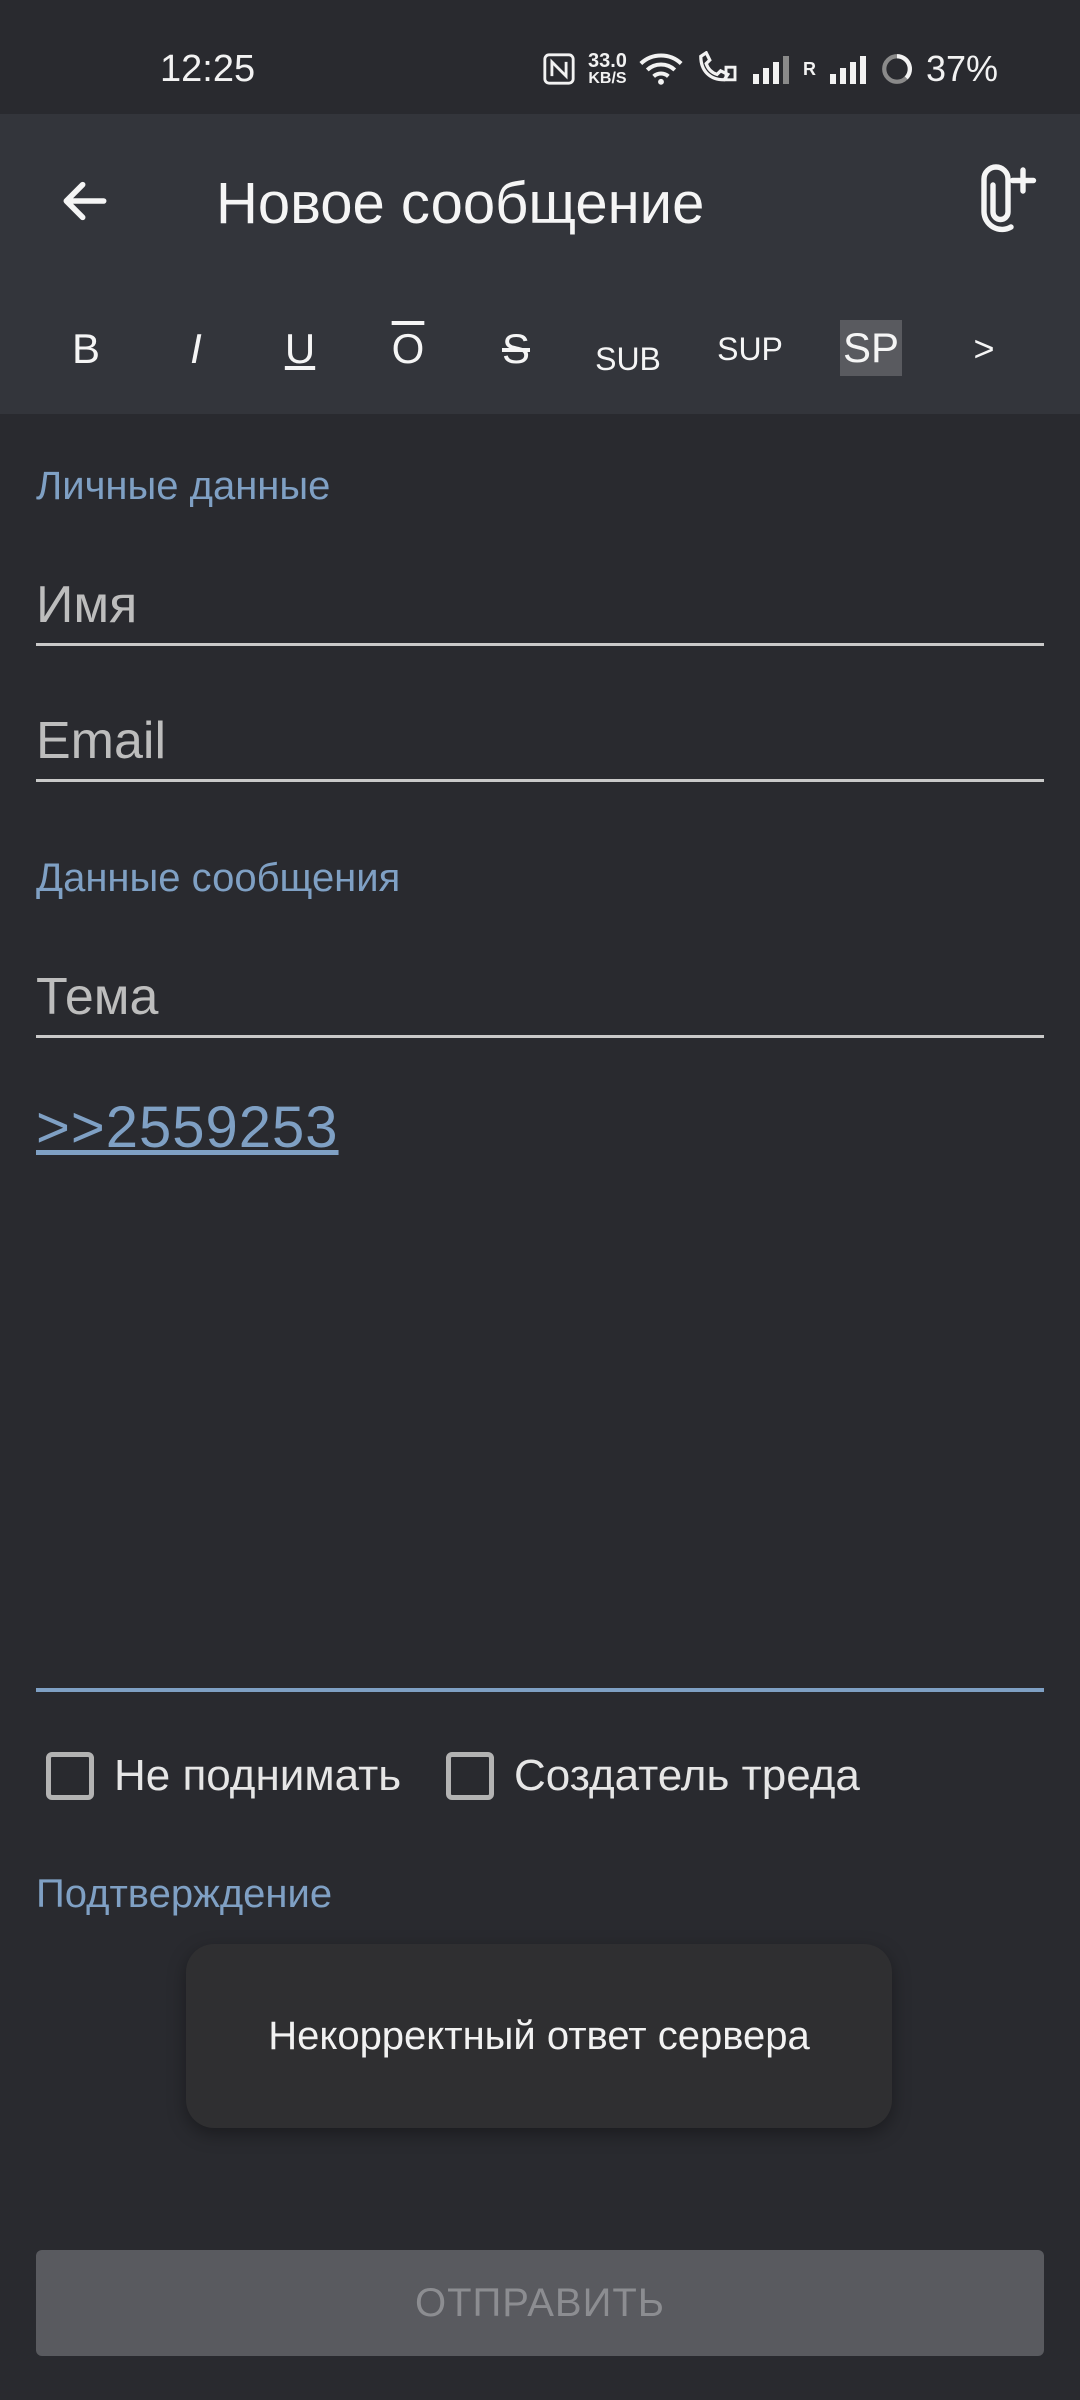 The width and height of the screenshot is (1080, 2400). I want to click on toast-message: Некорректный ответ сервера, so click(539, 2035).